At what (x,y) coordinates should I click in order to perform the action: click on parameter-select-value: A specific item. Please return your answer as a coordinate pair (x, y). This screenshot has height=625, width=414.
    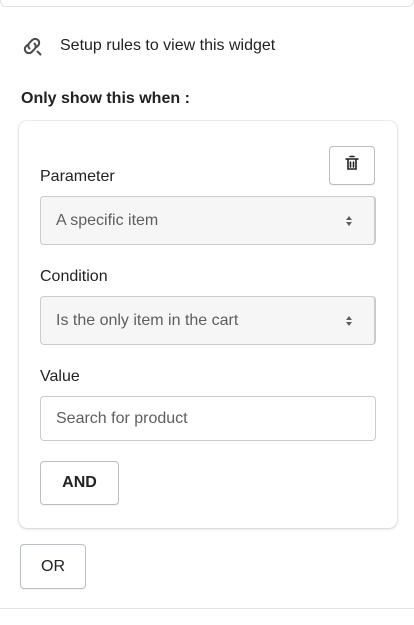
    Looking at the image, I should click on (107, 220).